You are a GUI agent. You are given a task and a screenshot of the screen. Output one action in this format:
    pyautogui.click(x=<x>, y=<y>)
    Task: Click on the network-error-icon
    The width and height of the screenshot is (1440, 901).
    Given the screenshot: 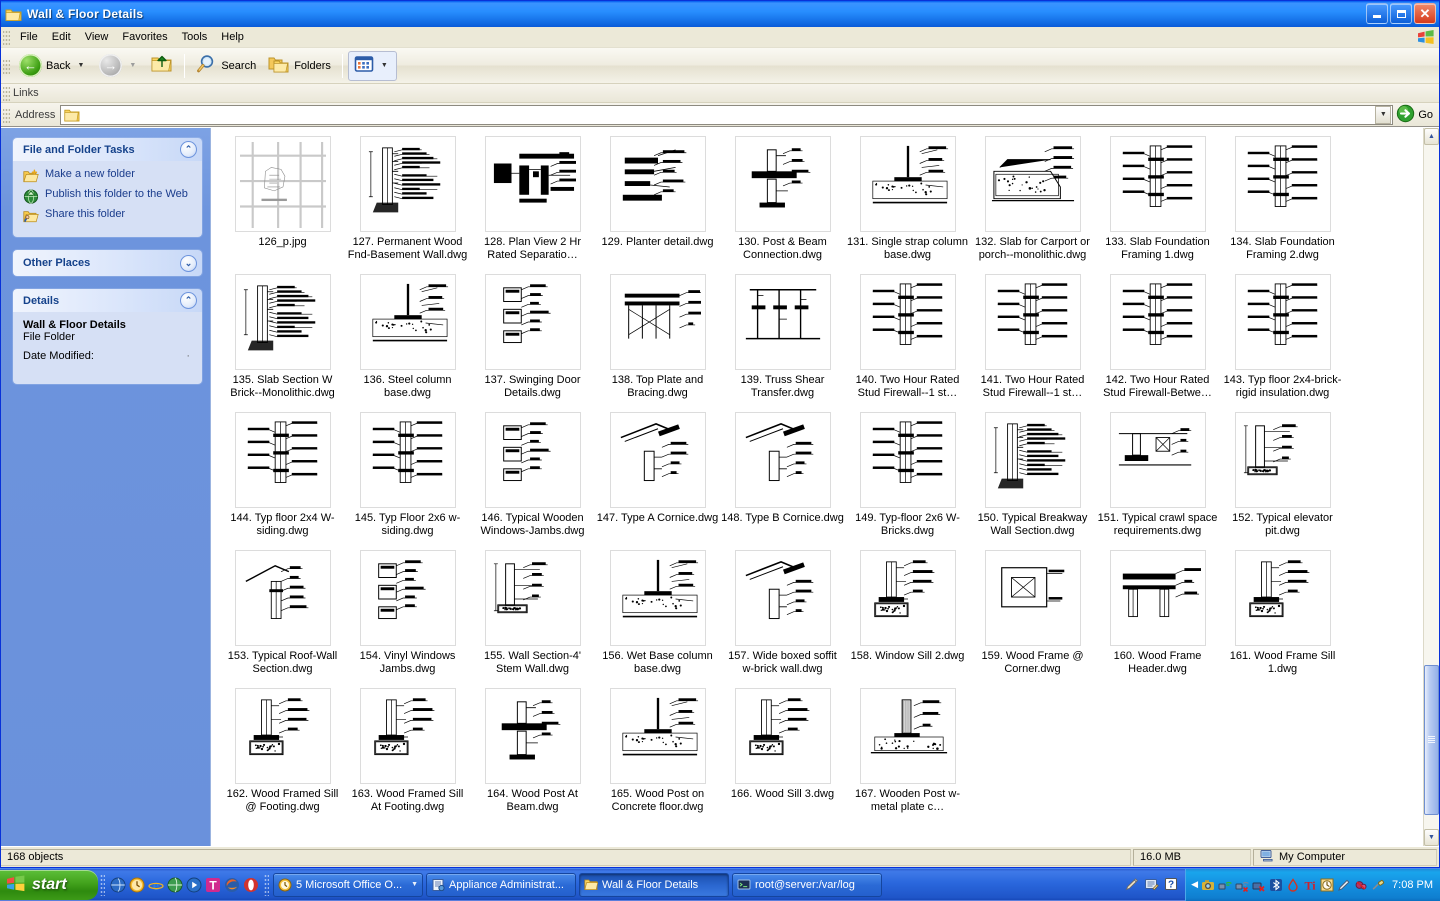 What is the action you would take?
    pyautogui.click(x=1259, y=885)
    